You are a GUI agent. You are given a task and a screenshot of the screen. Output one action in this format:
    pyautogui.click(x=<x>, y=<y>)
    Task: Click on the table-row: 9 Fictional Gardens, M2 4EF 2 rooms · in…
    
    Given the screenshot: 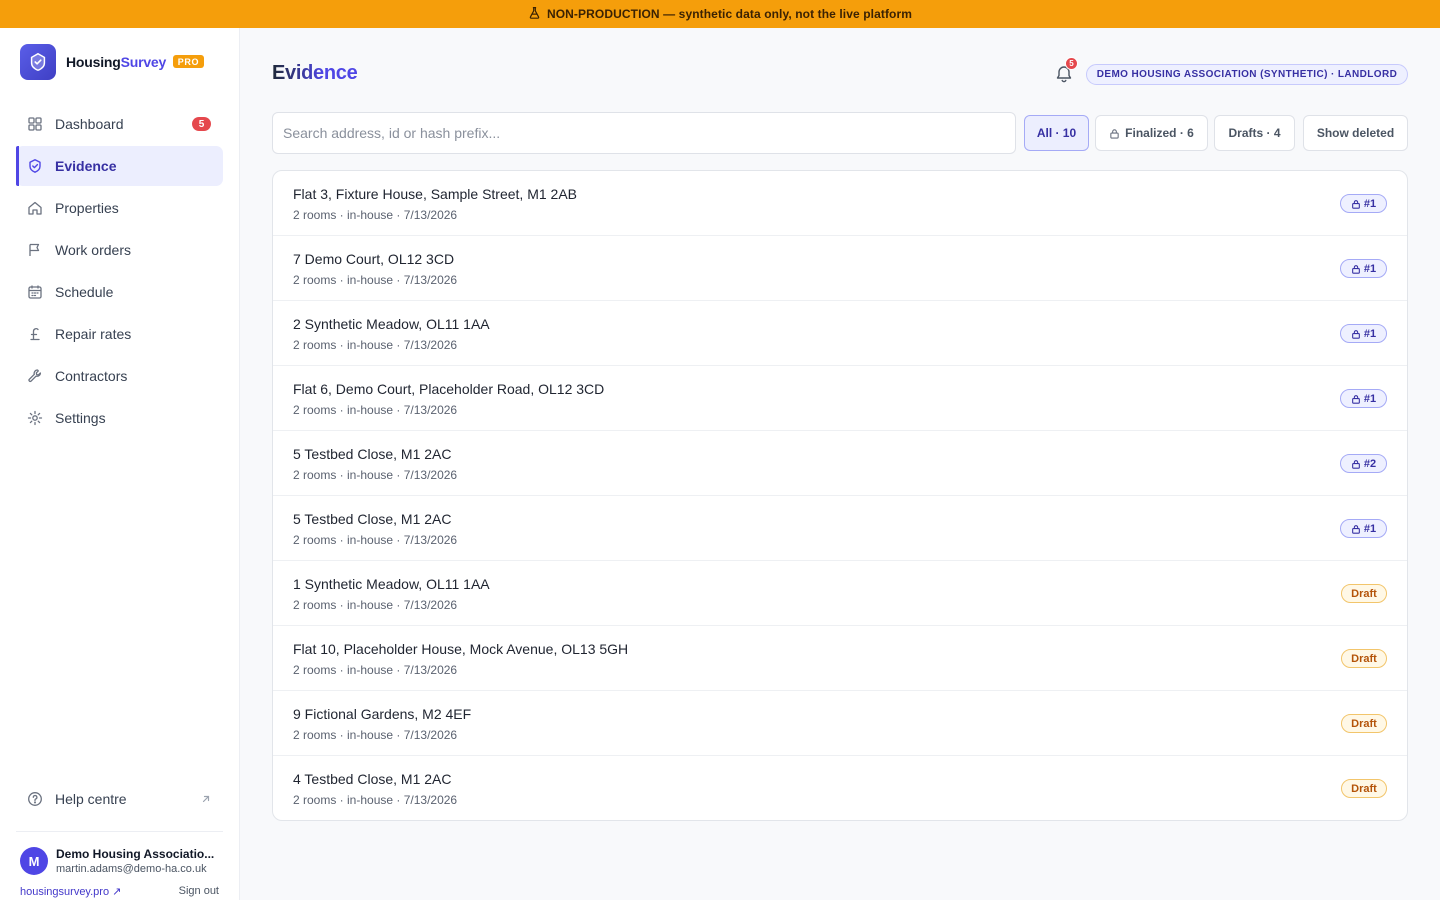 What is the action you would take?
    pyautogui.click(x=840, y=723)
    